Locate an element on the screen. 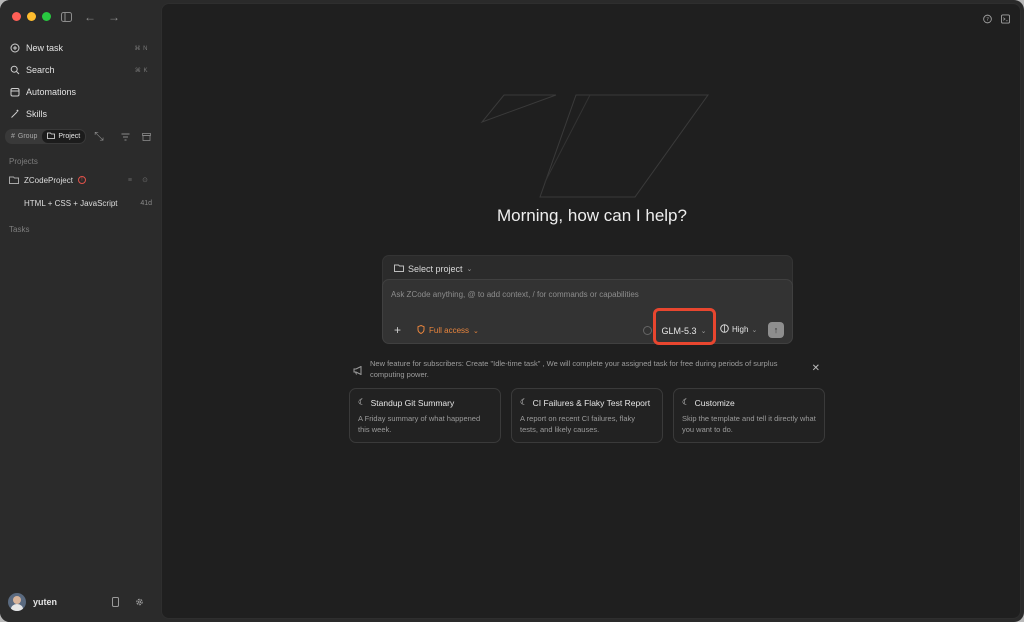 This screenshot has width=1024, height=622. close-window-button is located at coordinates (16, 16).